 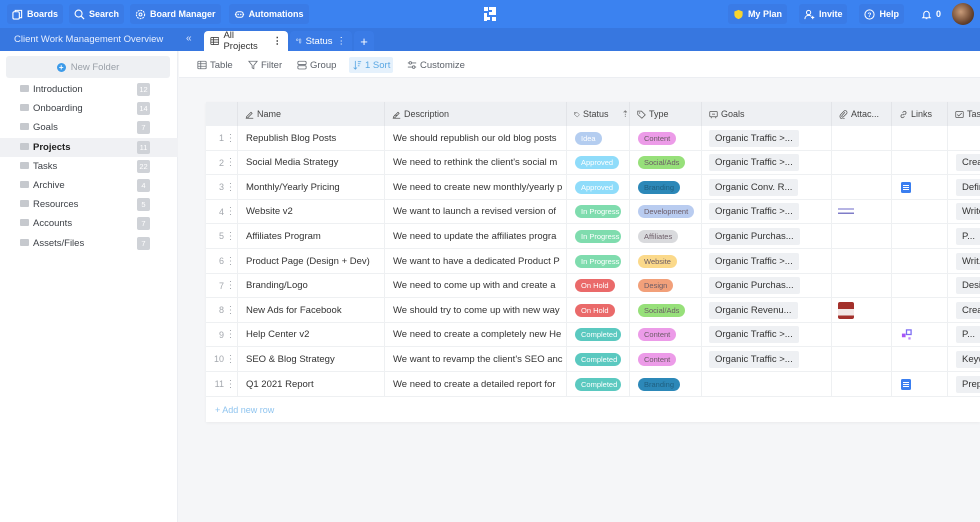 I want to click on column-header-description: Description, so click(x=476, y=114).